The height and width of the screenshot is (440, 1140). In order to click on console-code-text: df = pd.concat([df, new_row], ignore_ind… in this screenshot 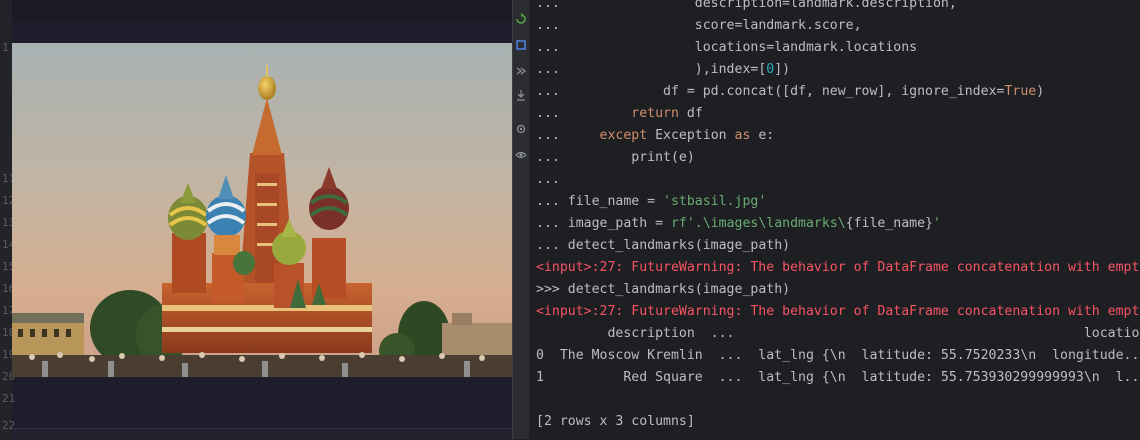, I will do `click(782, 91)`.